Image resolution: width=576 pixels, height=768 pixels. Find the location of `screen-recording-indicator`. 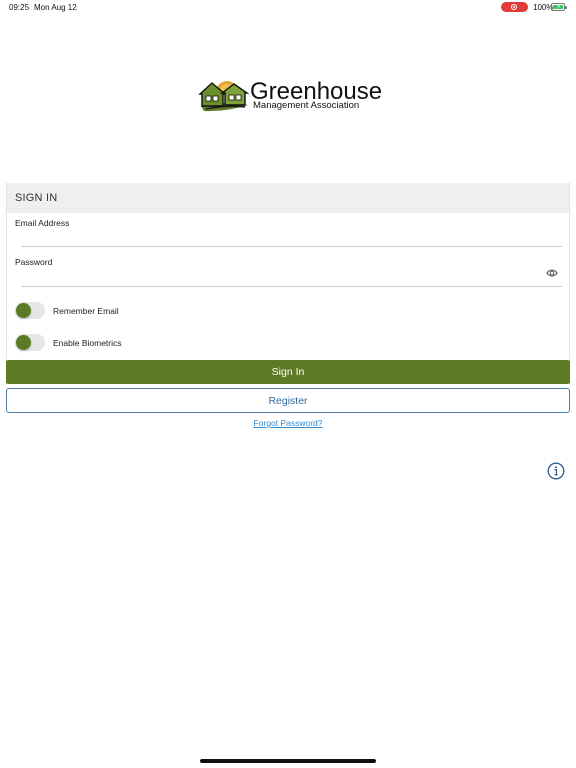

screen-recording-indicator is located at coordinates (514, 7).